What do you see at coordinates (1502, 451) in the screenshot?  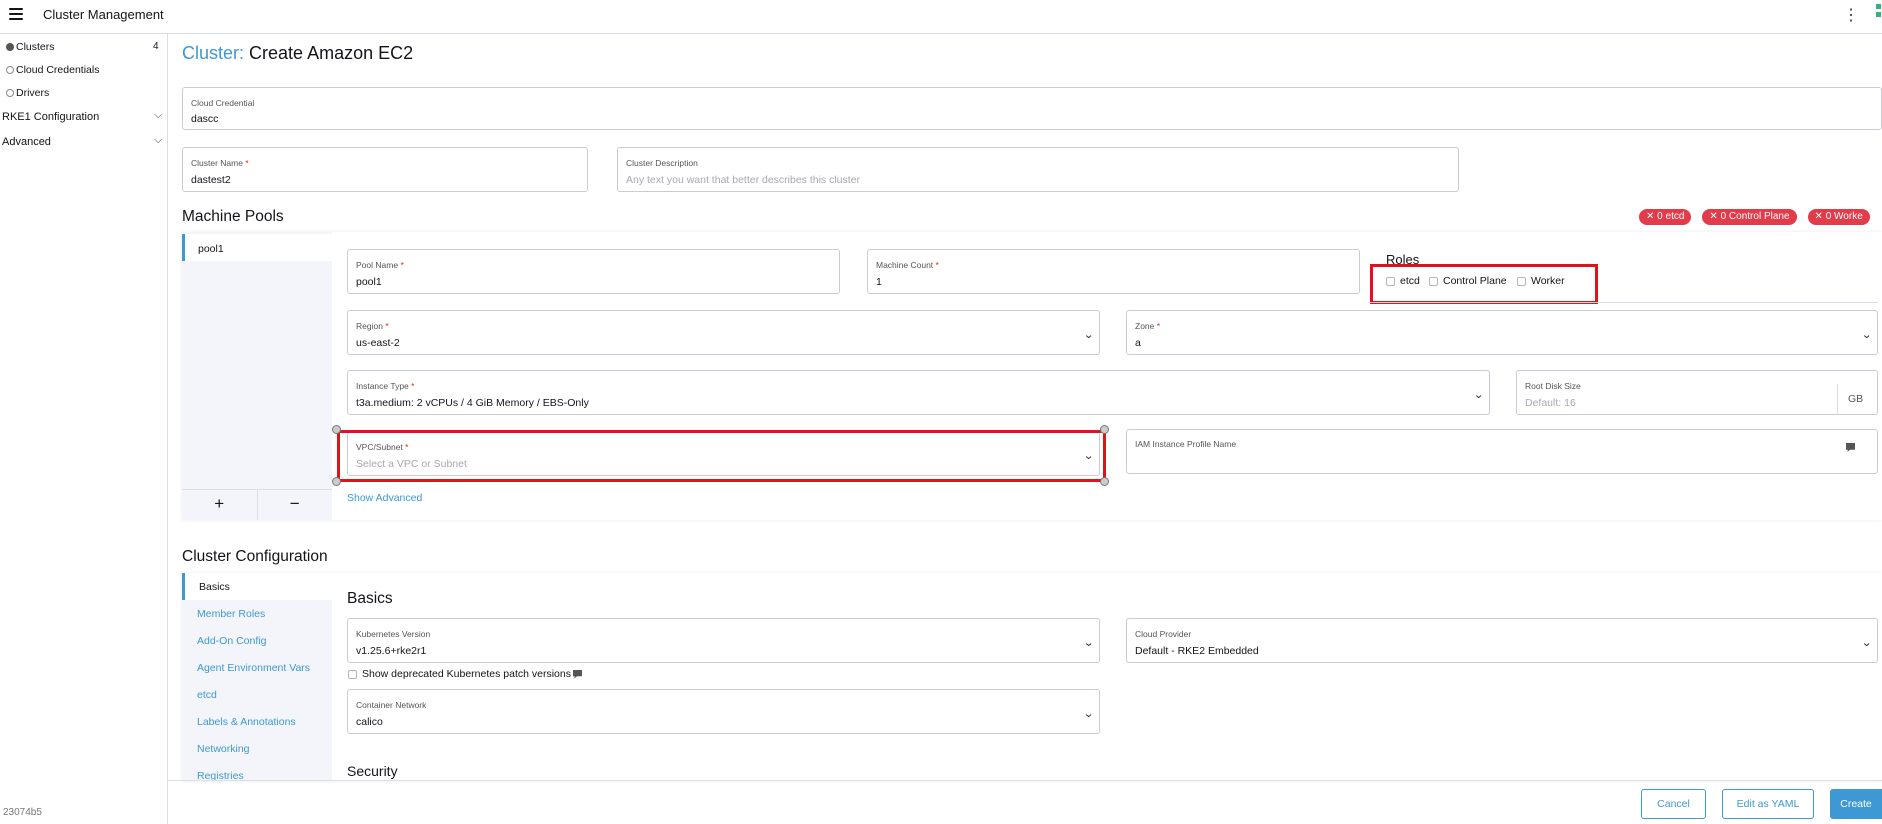 I see `iam-profile-field: IAM Instance Profile Name` at bounding box center [1502, 451].